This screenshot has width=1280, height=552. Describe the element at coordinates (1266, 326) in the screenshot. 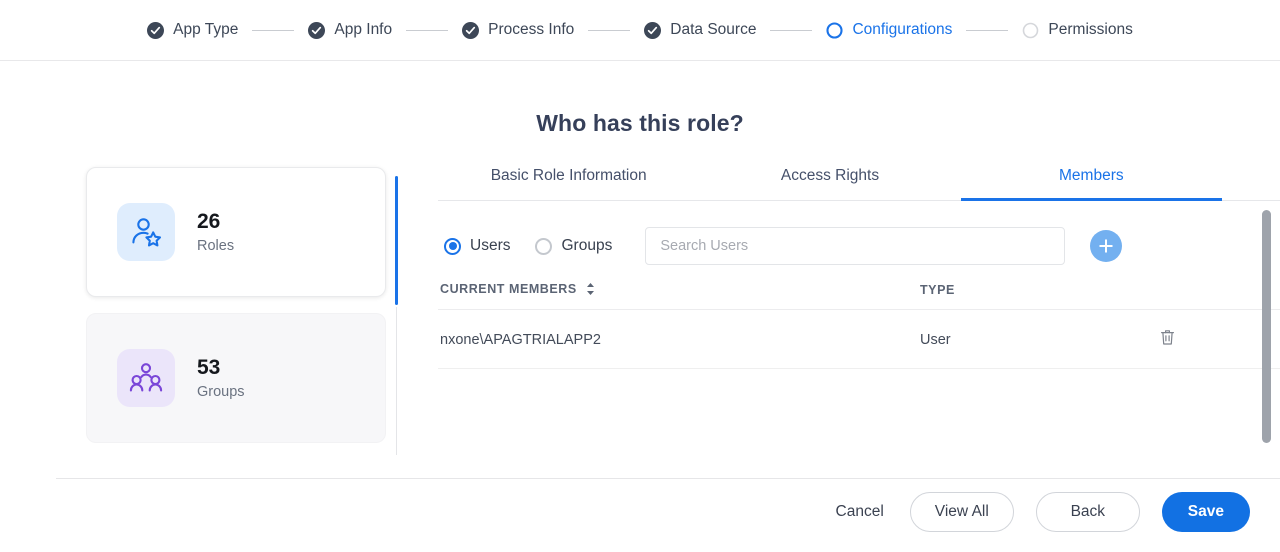

I see `panel-scrollbar-thumb` at that location.